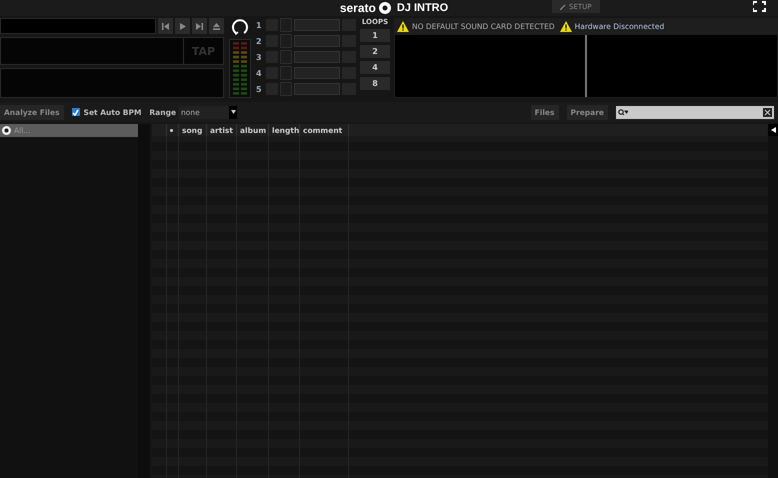 This screenshot has height=478, width=778. I want to click on skip-forward-icon, so click(200, 26).